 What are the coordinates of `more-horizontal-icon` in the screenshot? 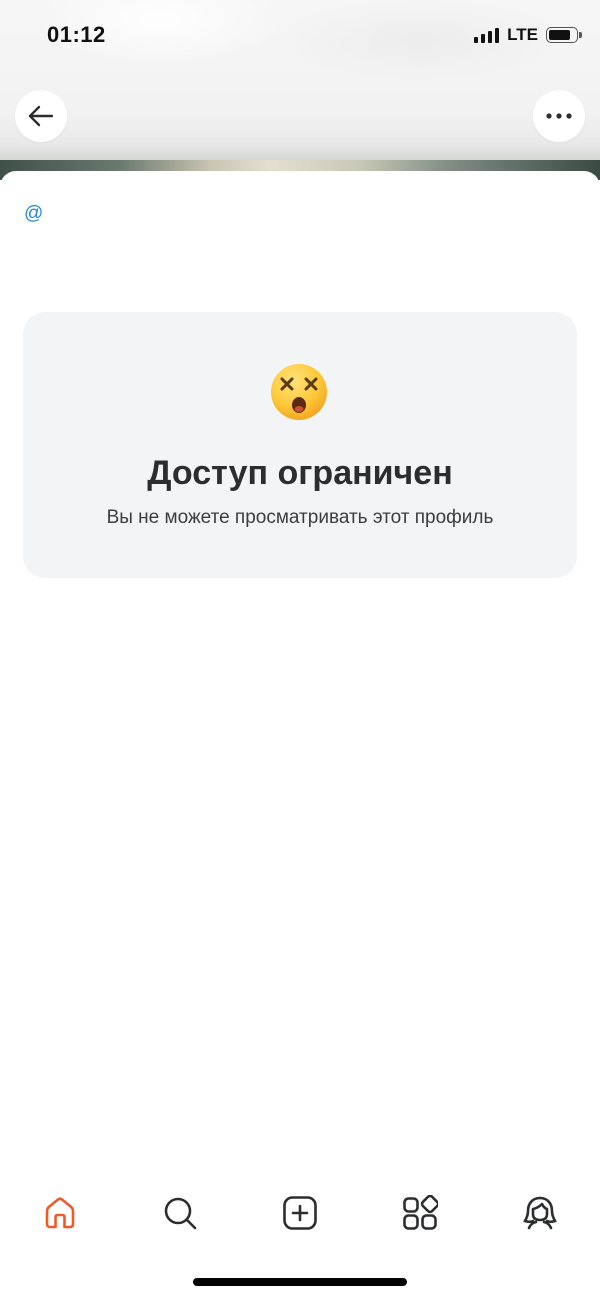 It's located at (559, 116).